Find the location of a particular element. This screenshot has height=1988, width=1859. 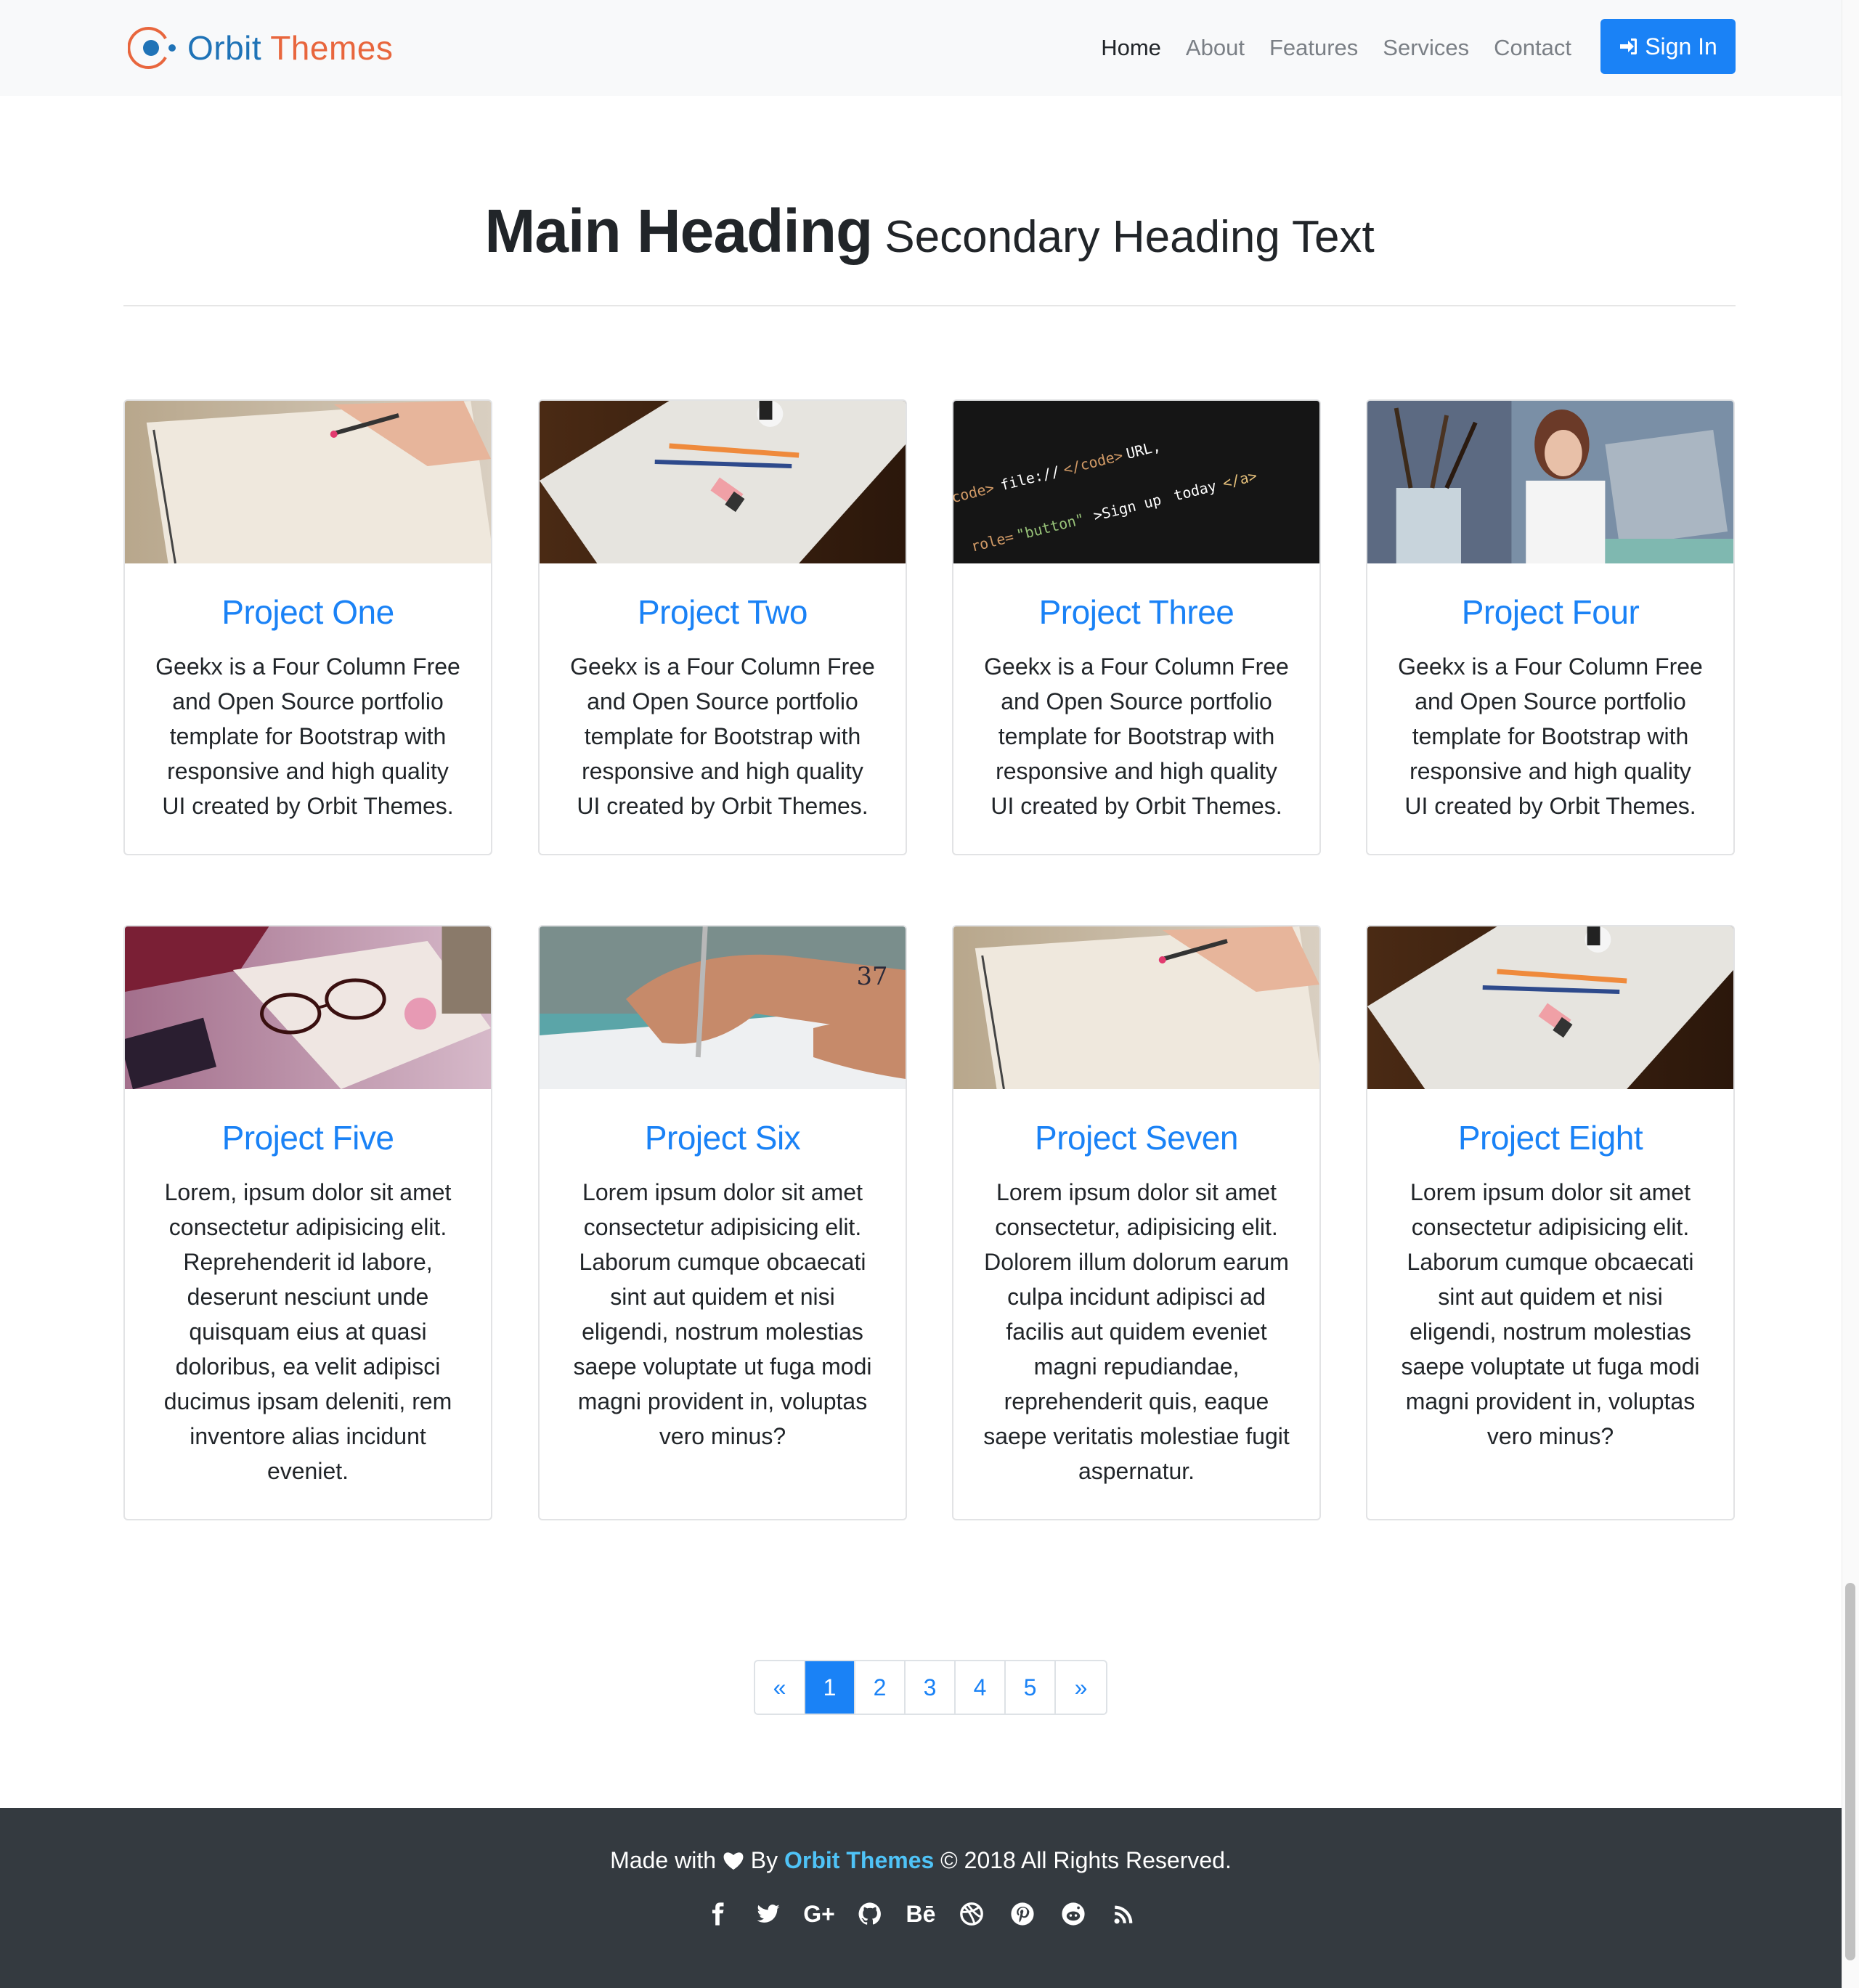

project-title: Project Seven is located at coordinates (1136, 1137).